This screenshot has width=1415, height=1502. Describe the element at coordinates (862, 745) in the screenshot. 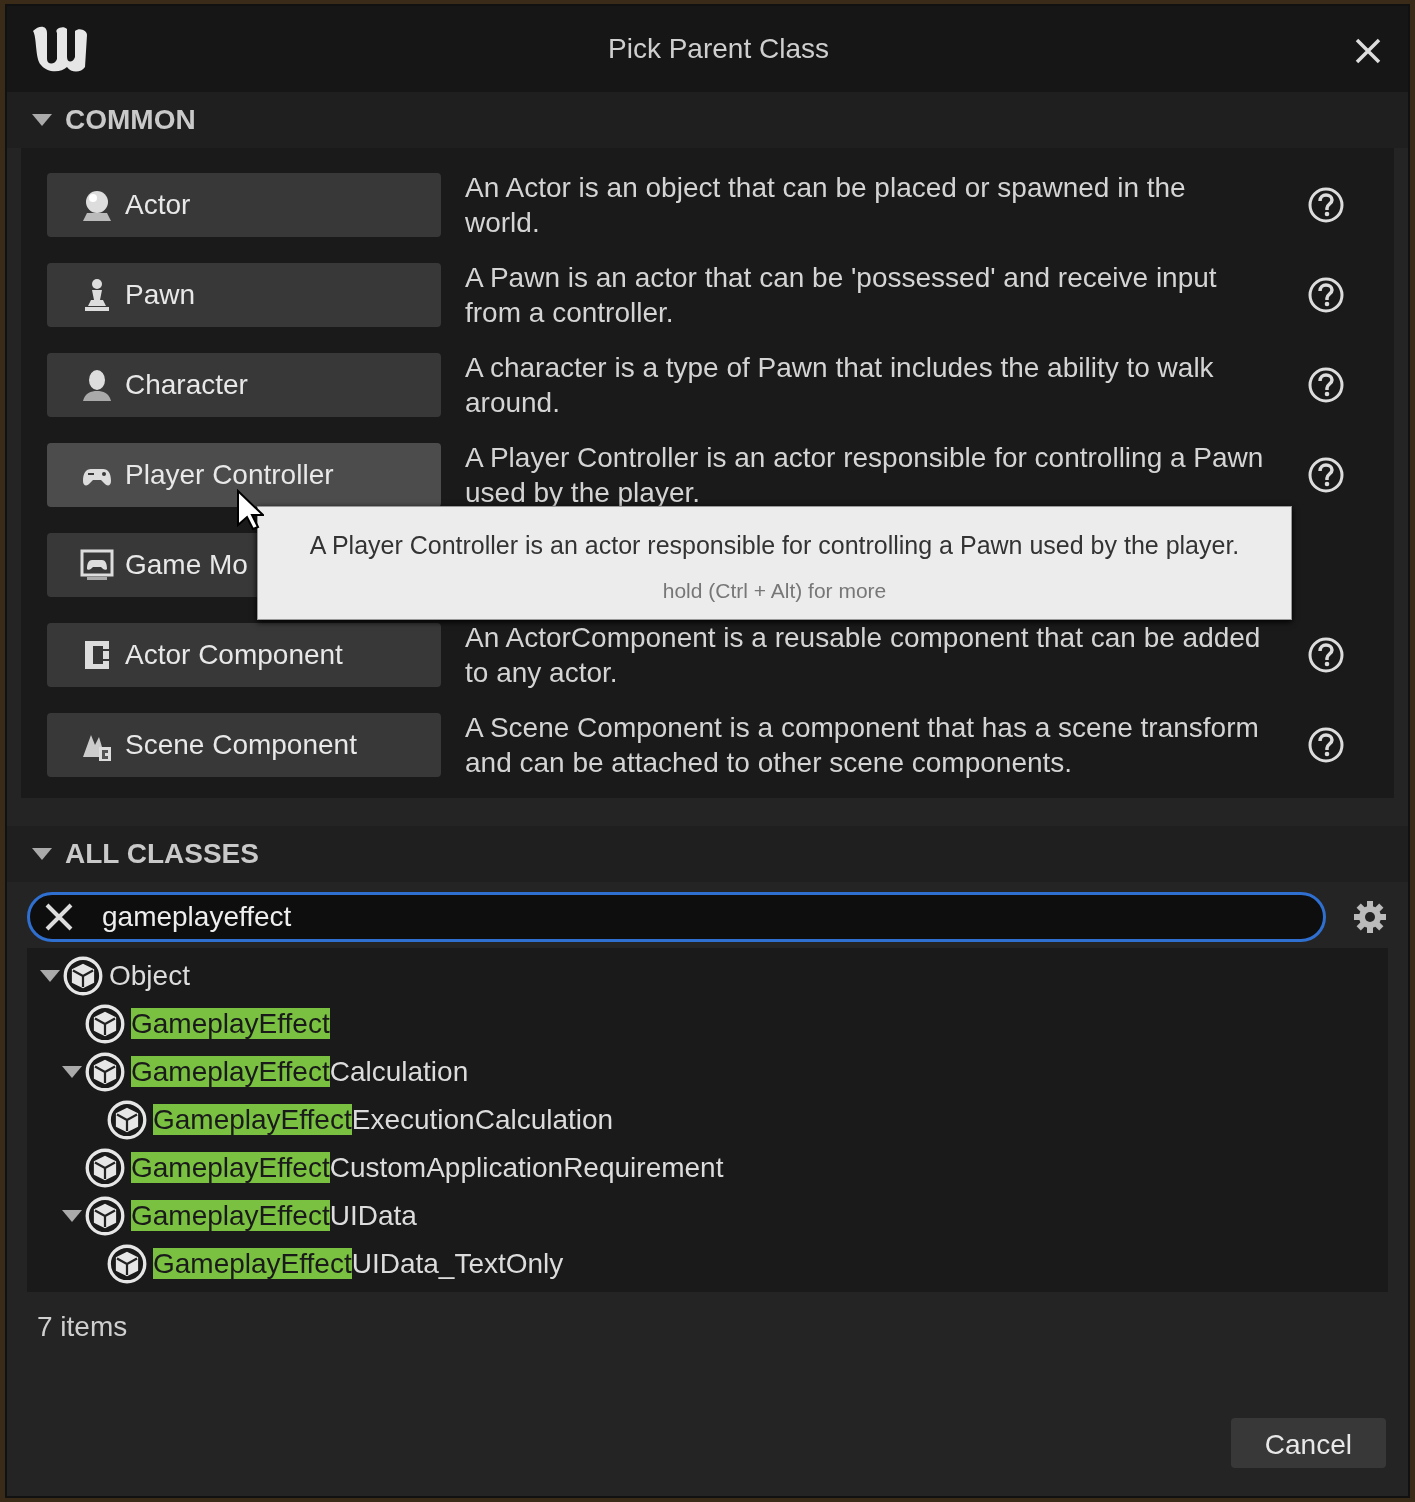

I see `class-description: A Scene Component is a component that has a scene transform and can be attached to other scene components.` at that location.